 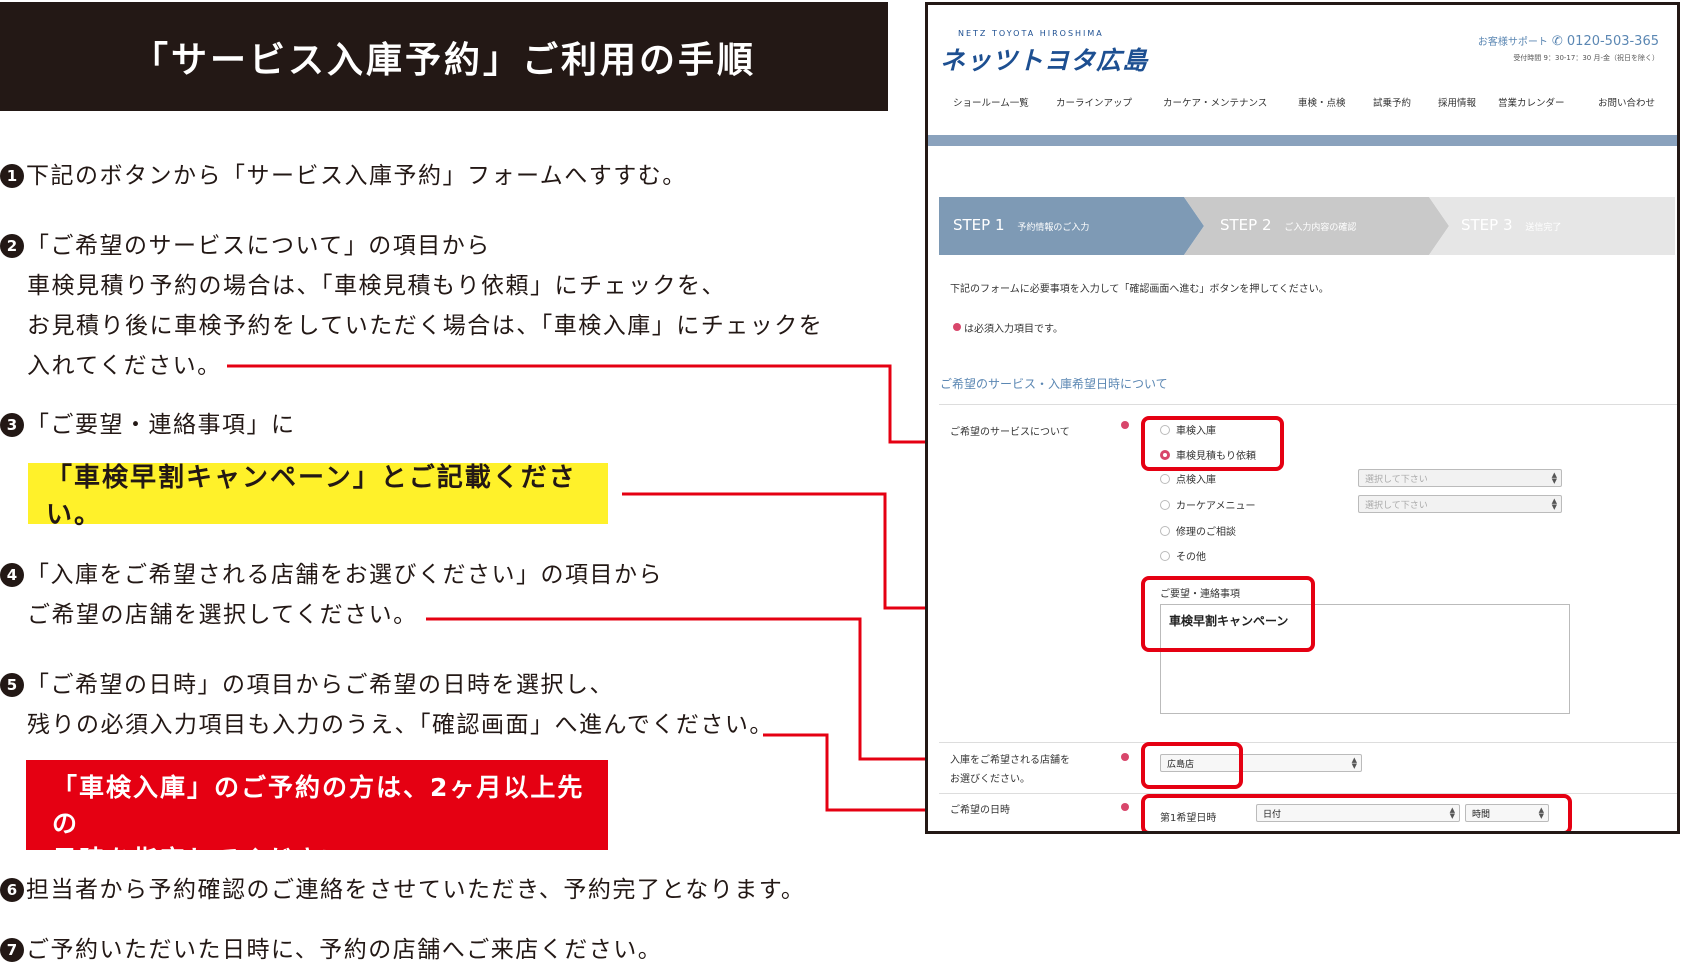 What do you see at coordinates (1215, 102) in the screenshot?
I see `nav-item-carcare: カーケア・メンテナンス` at bounding box center [1215, 102].